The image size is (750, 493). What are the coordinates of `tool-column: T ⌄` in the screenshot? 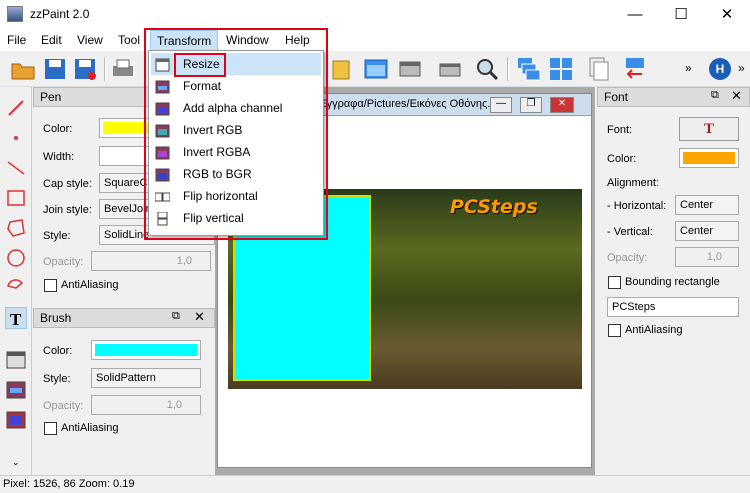 It's located at (16, 281).